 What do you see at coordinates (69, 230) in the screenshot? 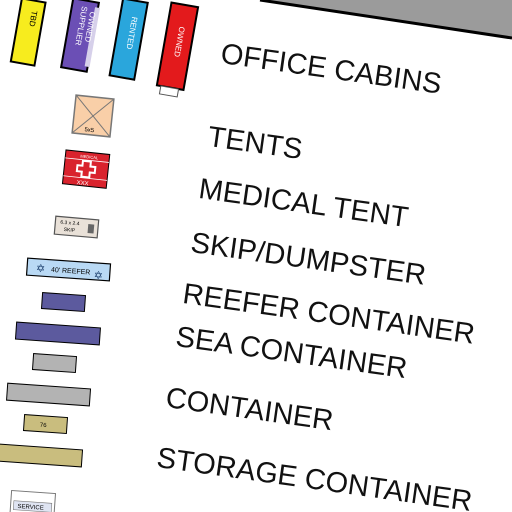
I see `skip-word-text: SKIP` at bounding box center [69, 230].